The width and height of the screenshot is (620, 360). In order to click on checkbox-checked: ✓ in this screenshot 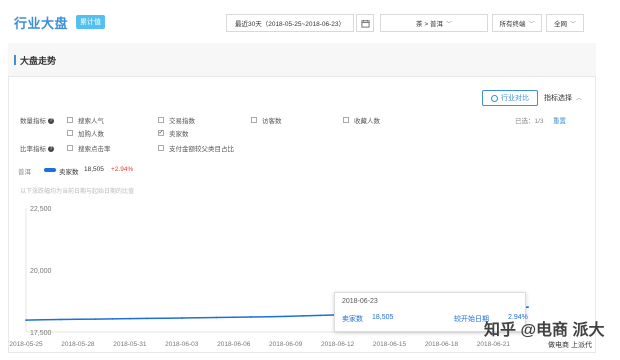, I will do `click(161, 133)`.